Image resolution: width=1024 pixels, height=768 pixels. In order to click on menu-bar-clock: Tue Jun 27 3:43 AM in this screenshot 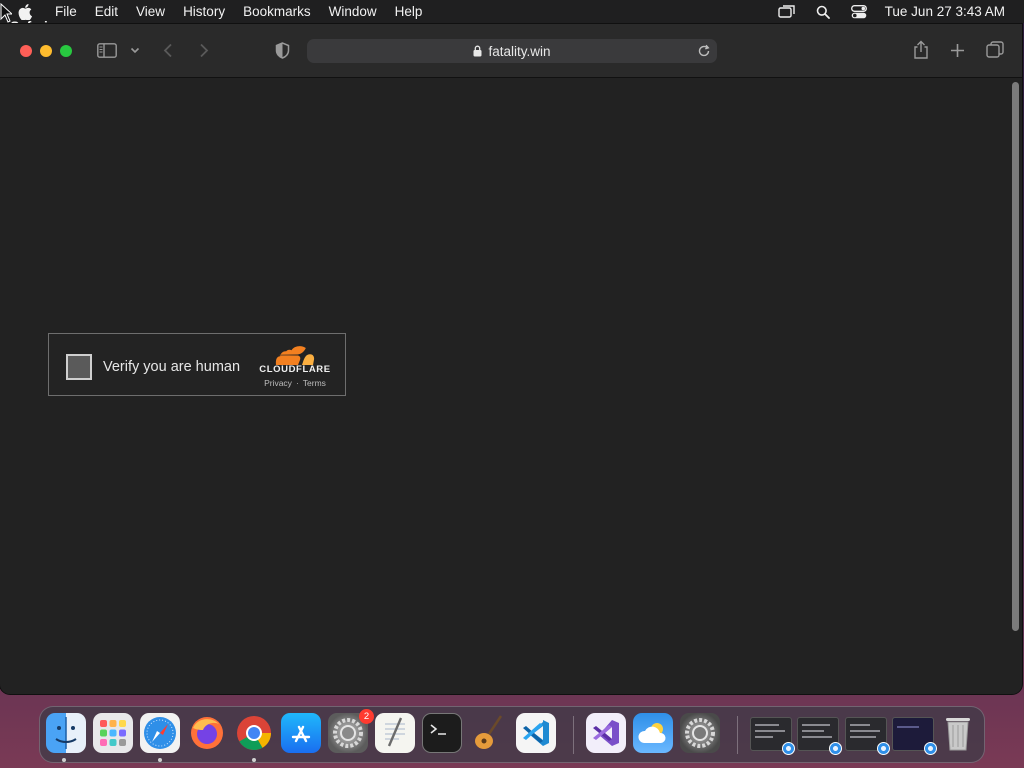, I will do `click(945, 11)`.